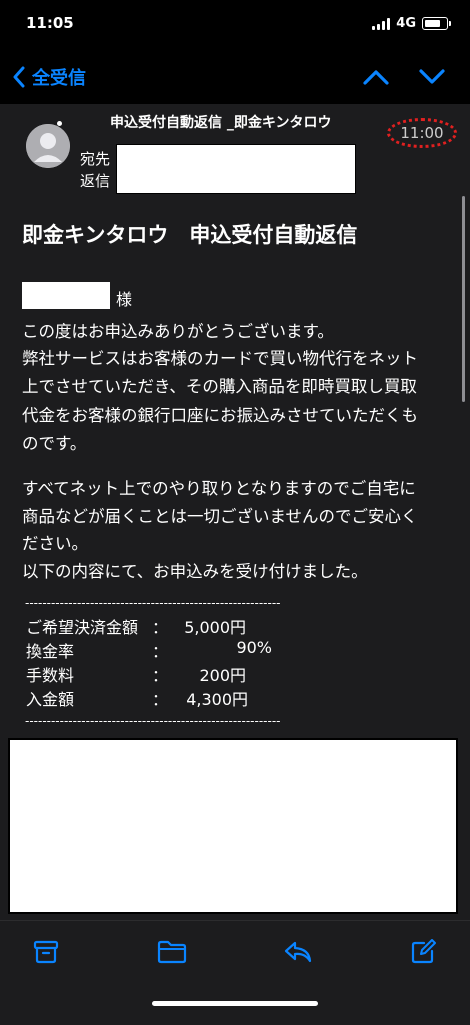 The image size is (470, 1025). Describe the element at coordinates (217, 699) in the screenshot. I see `row-value: 4,300円` at that location.